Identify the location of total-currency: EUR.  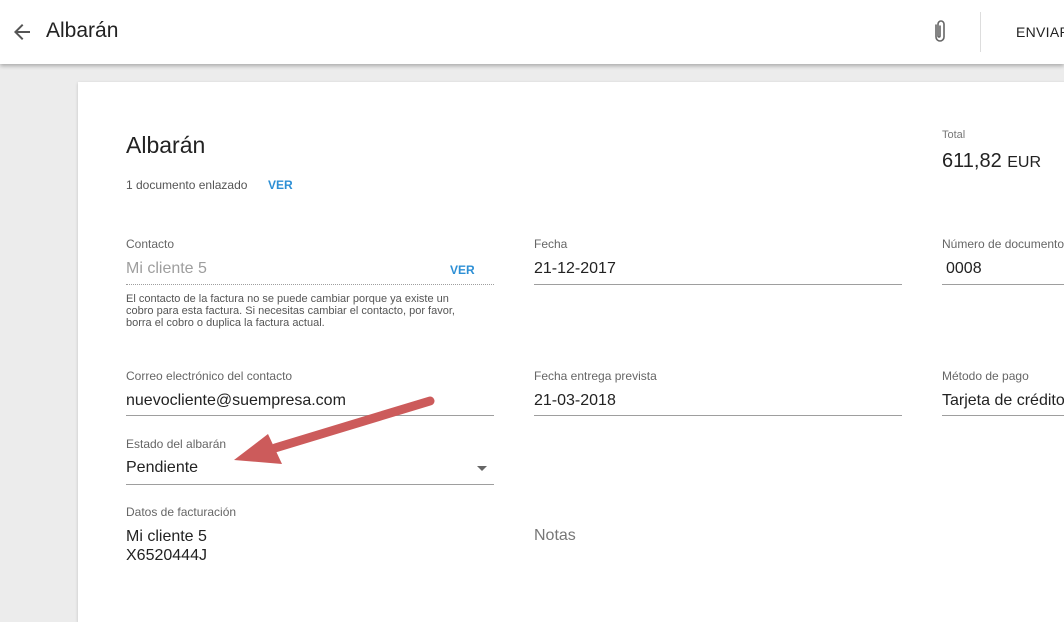
(1024, 162).